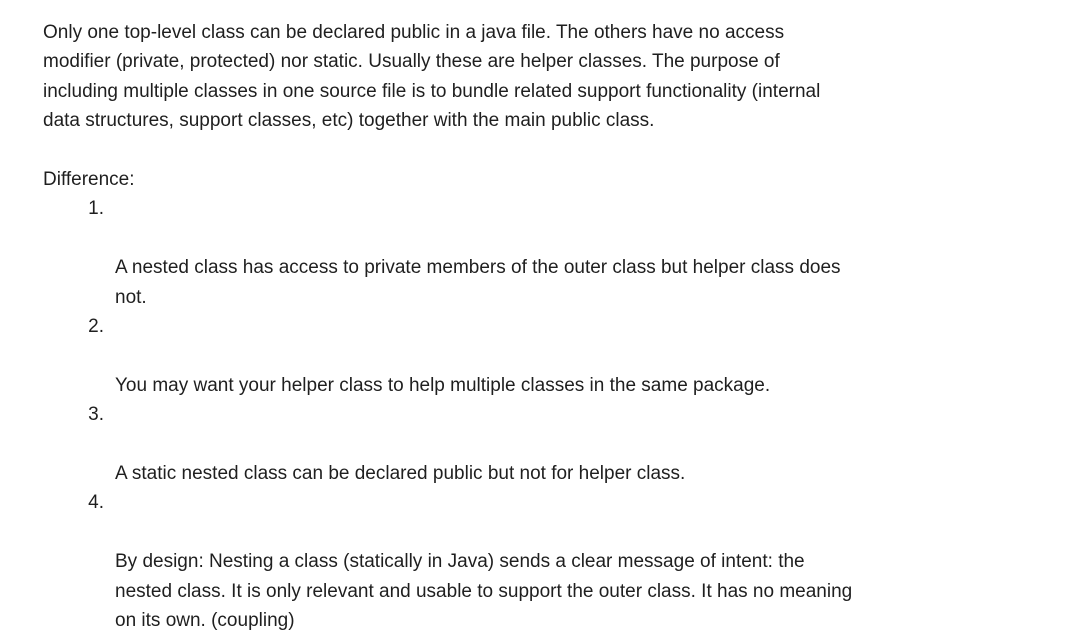  What do you see at coordinates (96, 503) in the screenshot?
I see `list-item-number: 4.` at bounding box center [96, 503].